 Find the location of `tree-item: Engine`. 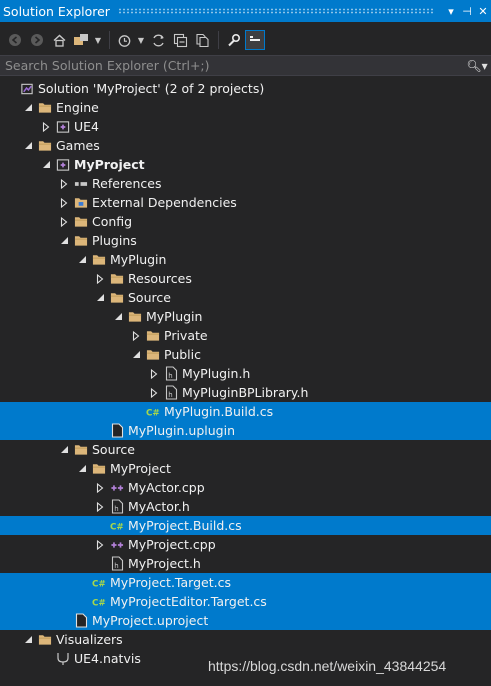

tree-item: Engine is located at coordinates (245, 107).